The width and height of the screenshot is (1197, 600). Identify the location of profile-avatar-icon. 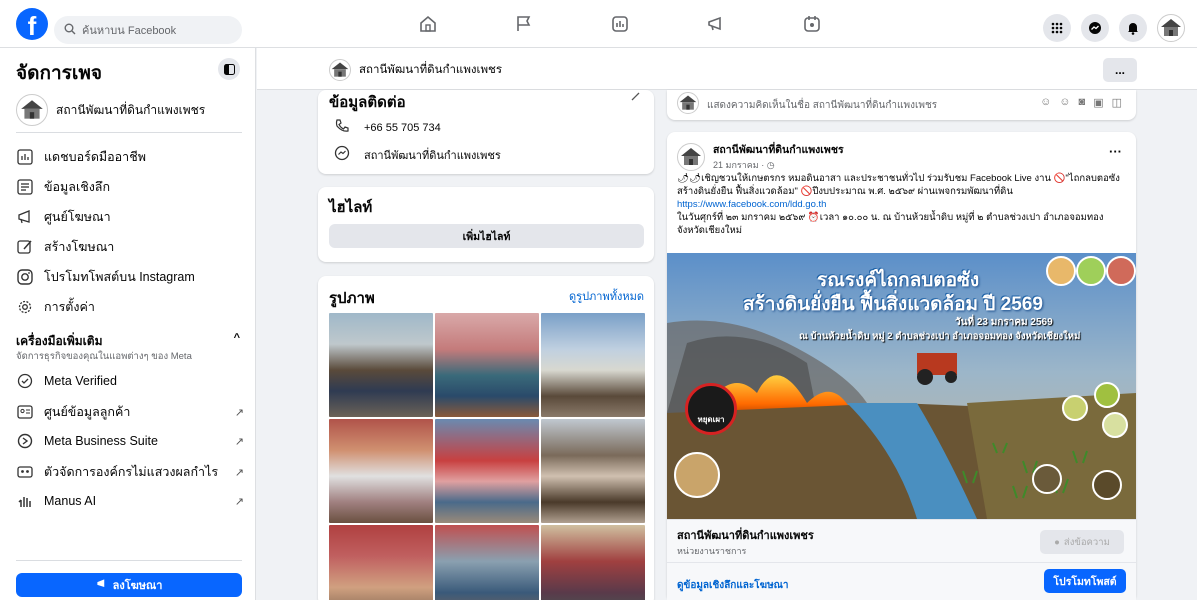
(1171, 28).